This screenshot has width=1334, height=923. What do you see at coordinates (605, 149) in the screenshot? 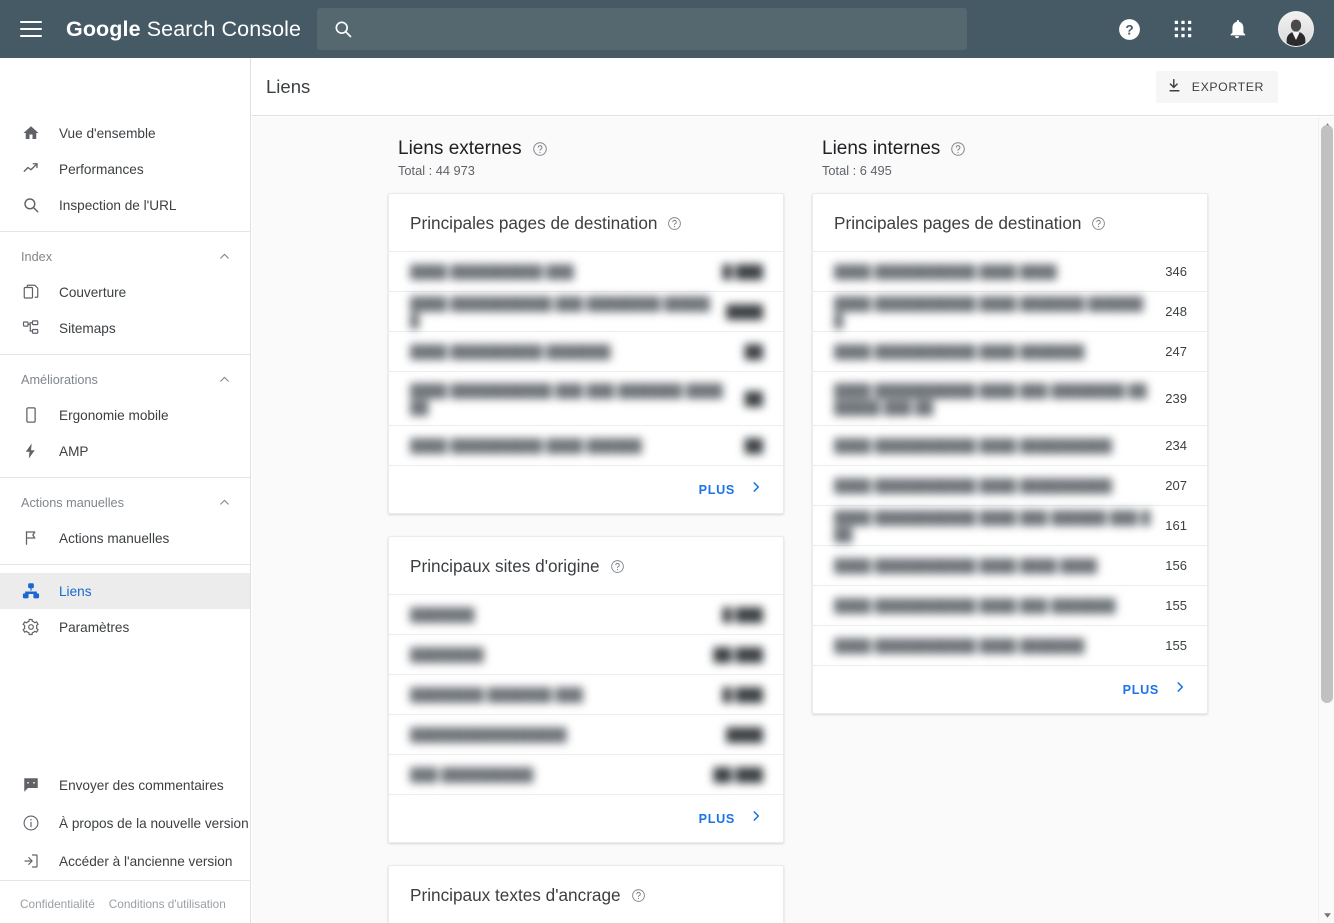
I see `external-links-title-row: Liens externes` at bounding box center [605, 149].